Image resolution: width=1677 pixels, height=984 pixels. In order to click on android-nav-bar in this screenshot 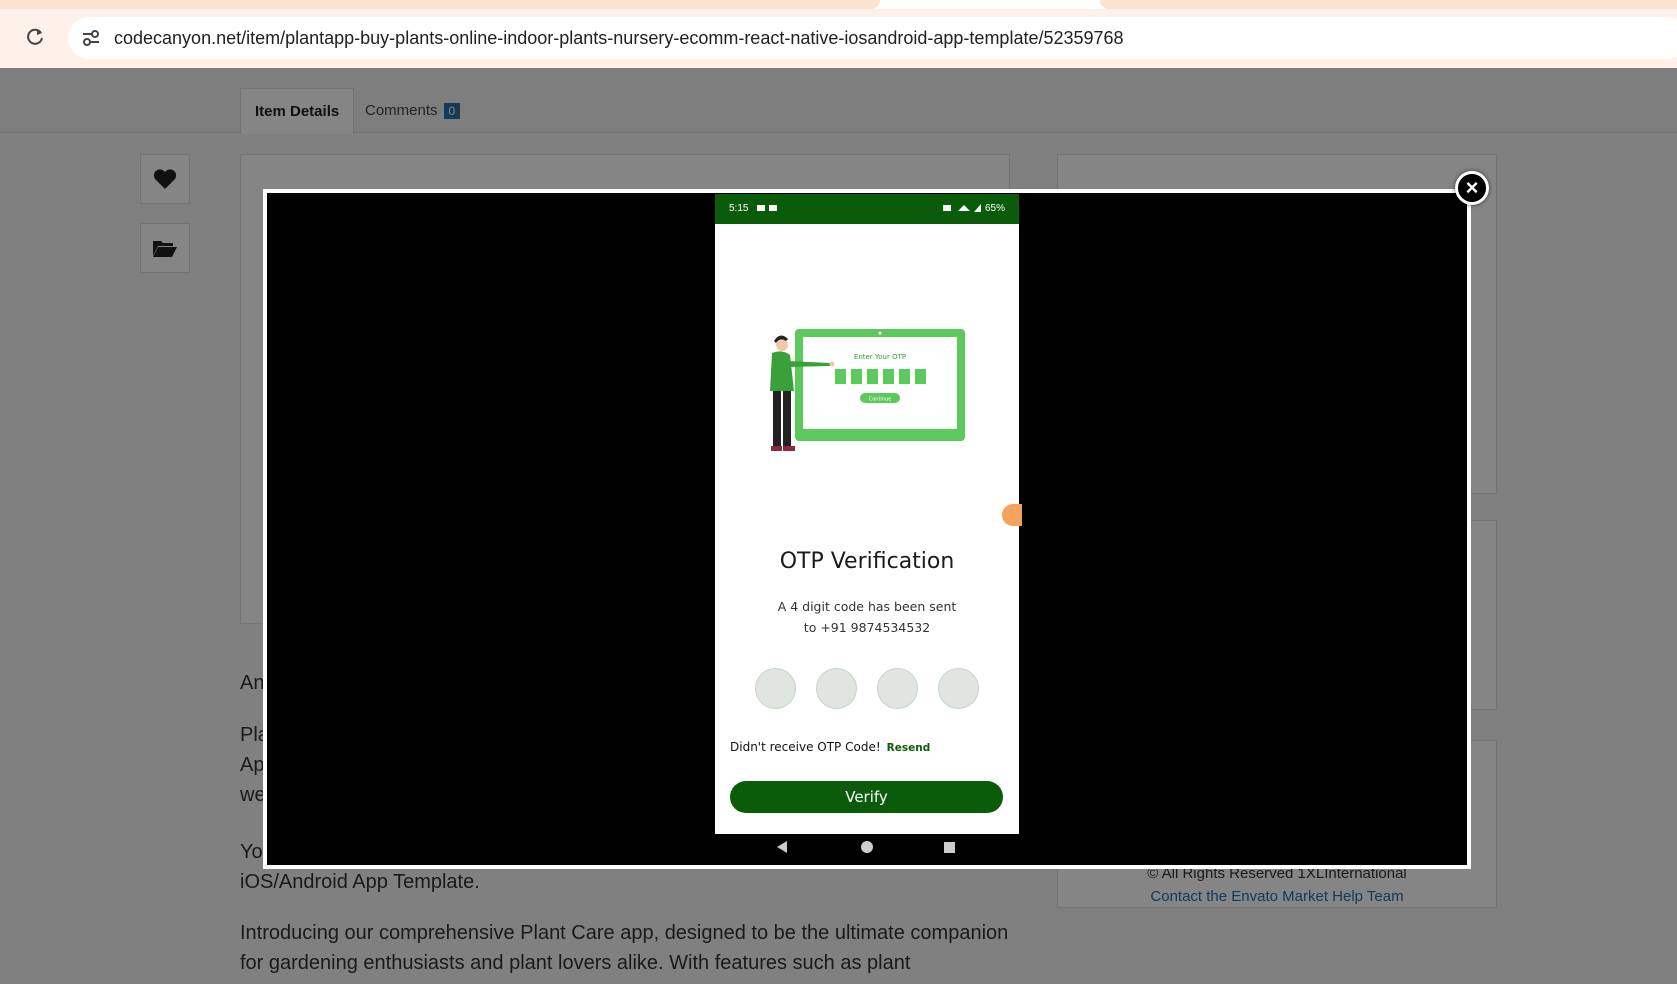, I will do `click(867, 847)`.